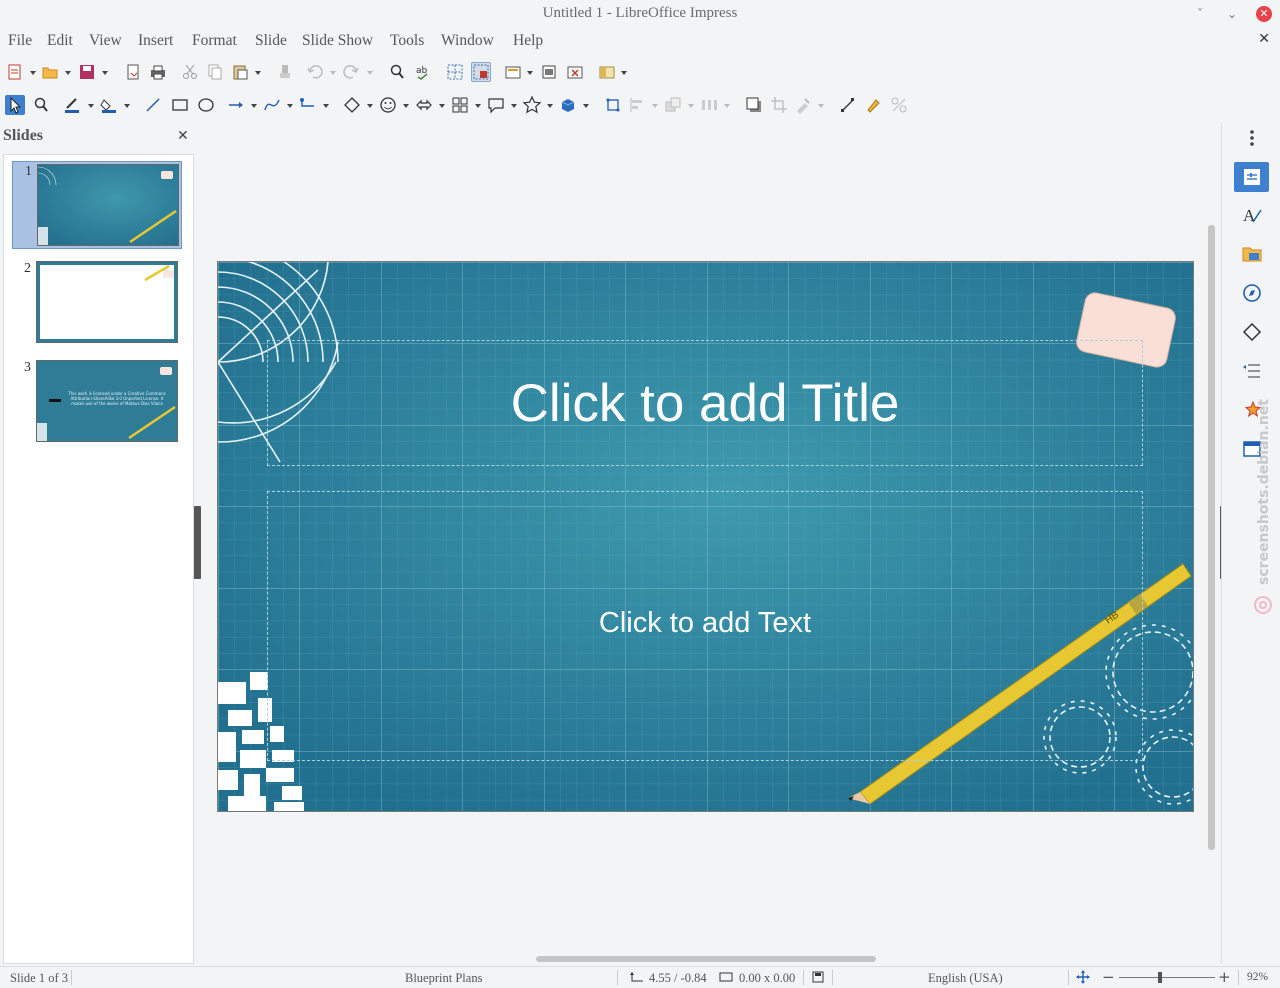 The width and height of the screenshot is (1280, 988). What do you see at coordinates (206, 105) in the screenshot?
I see `ellipse-icon` at bounding box center [206, 105].